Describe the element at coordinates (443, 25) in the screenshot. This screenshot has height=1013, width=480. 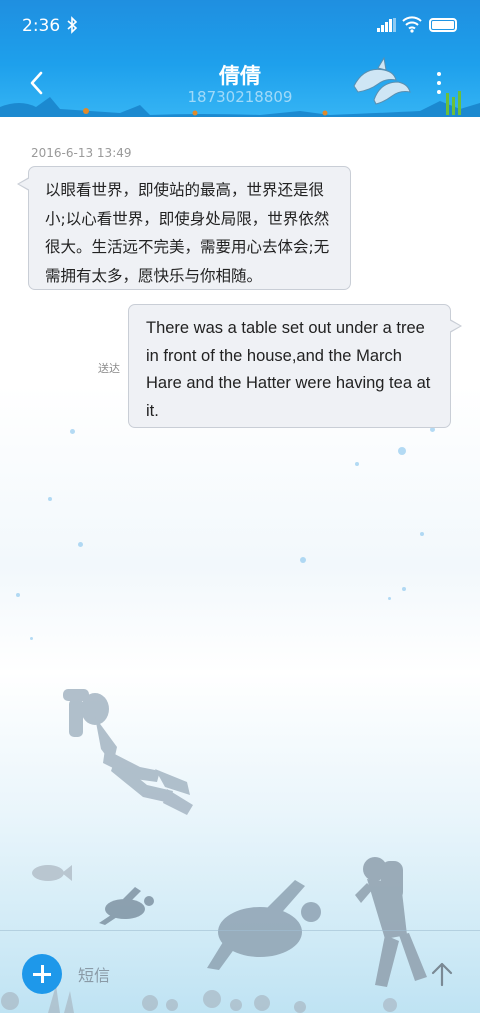
I see `battery-icon` at that location.